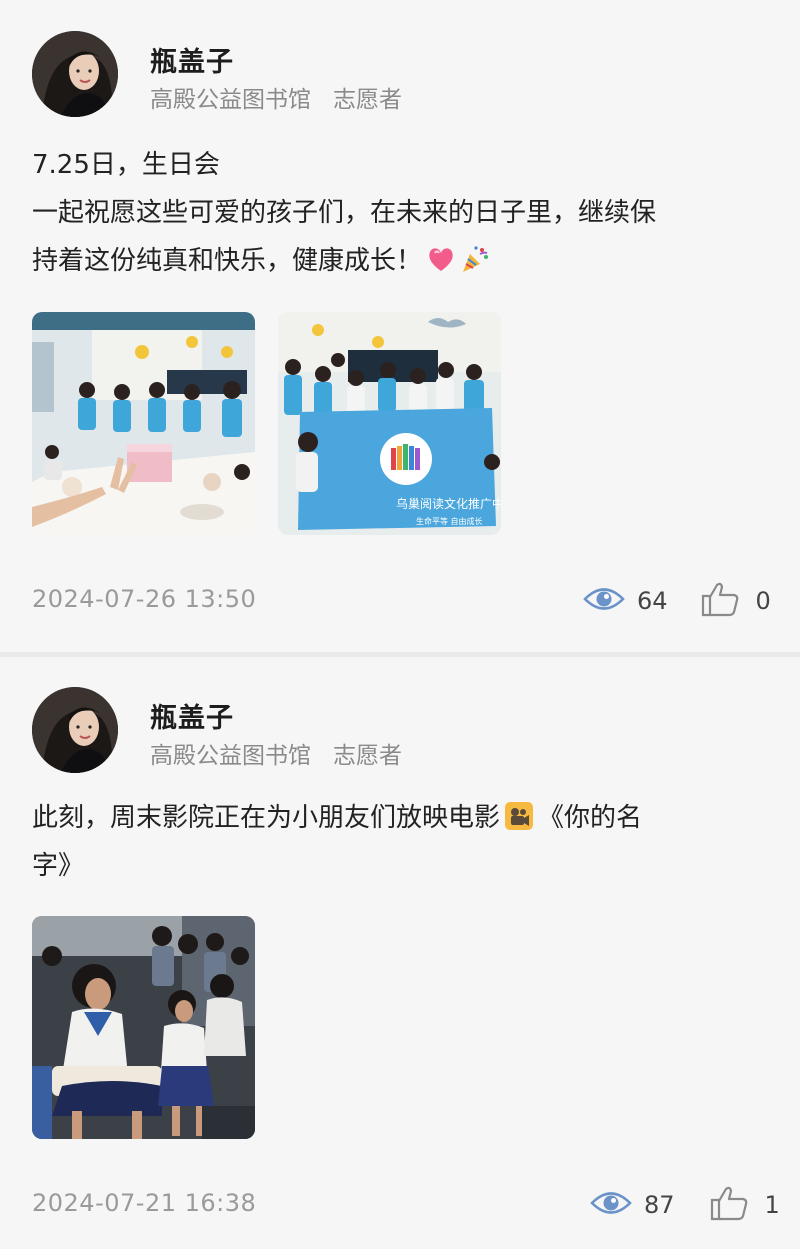 This screenshot has height=1249, width=800. I want to click on banner-subtext: 生命平等 自由成长, so click(449, 521).